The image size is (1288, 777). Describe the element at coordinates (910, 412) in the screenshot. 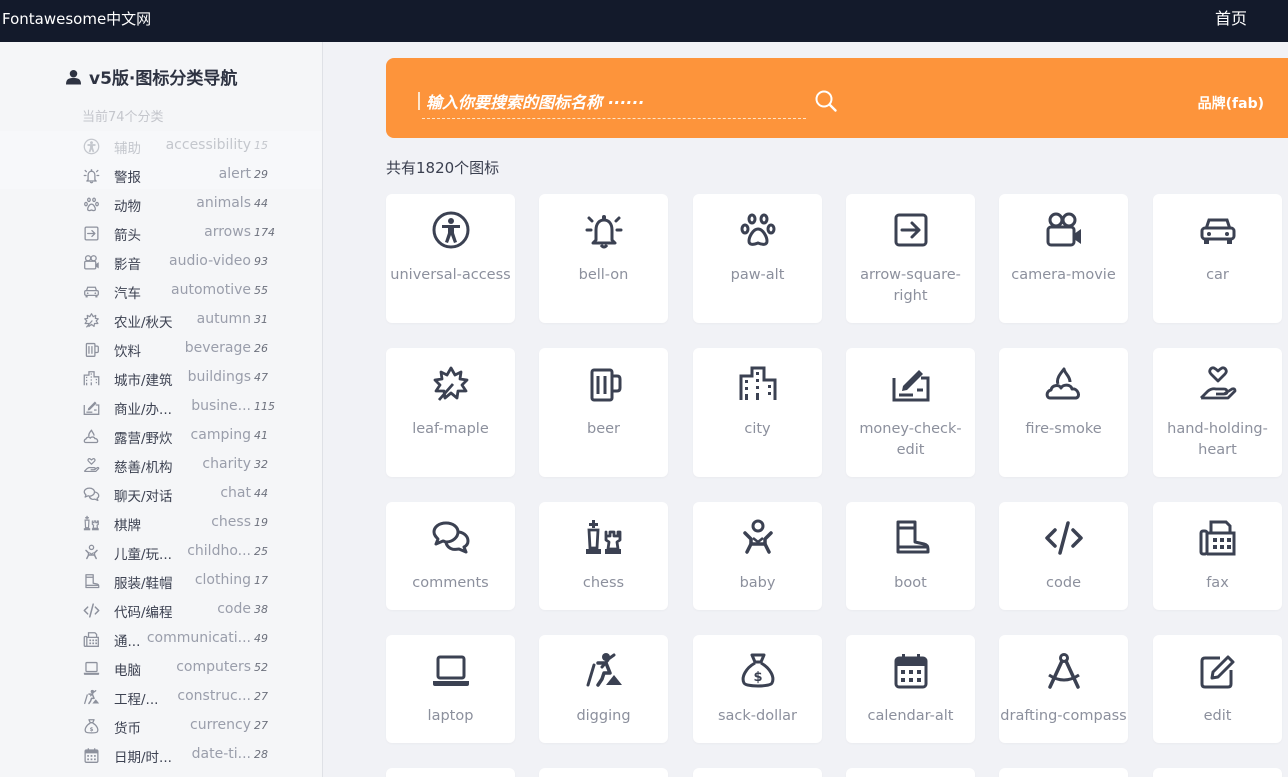

I see `icon-card: money-check-edit` at that location.